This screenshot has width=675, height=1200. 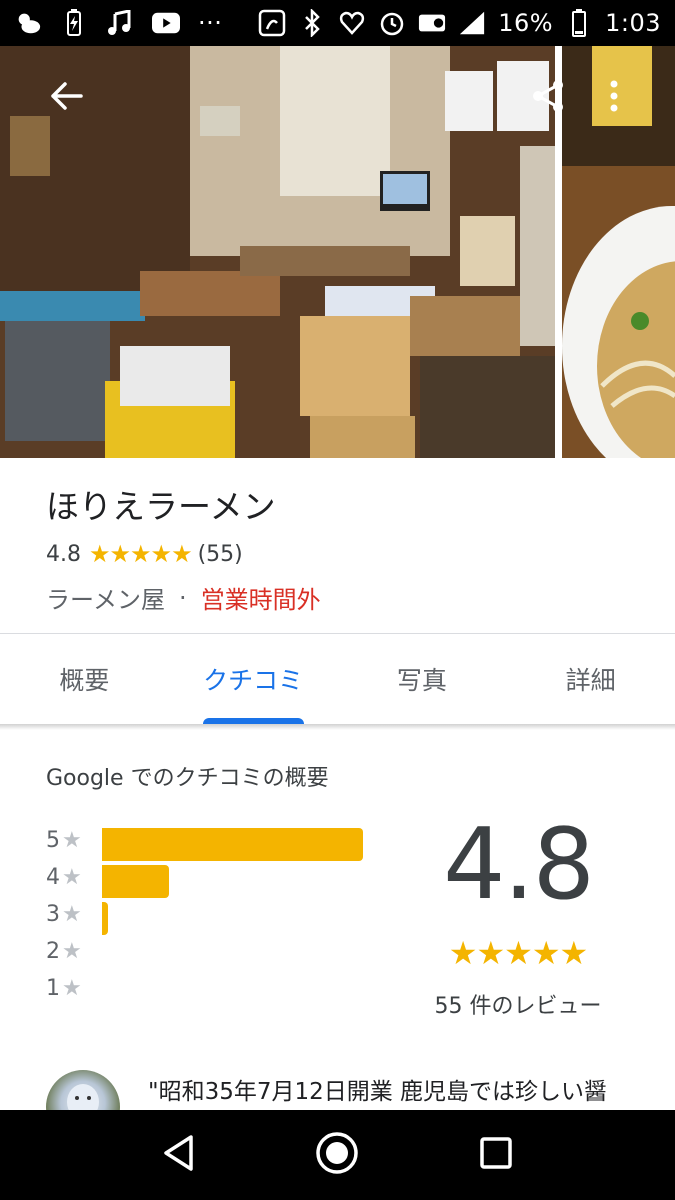 What do you see at coordinates (526, 23) in the screenshot?
I see `battery-percent: 16%` at bounding box center [526, 23].